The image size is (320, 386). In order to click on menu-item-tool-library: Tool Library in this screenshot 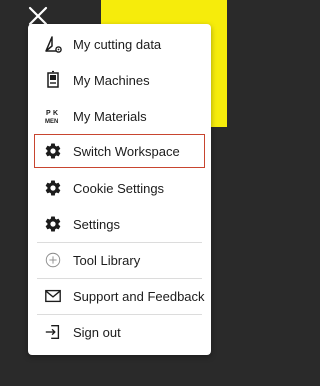, I will do `click(119, 260)`.